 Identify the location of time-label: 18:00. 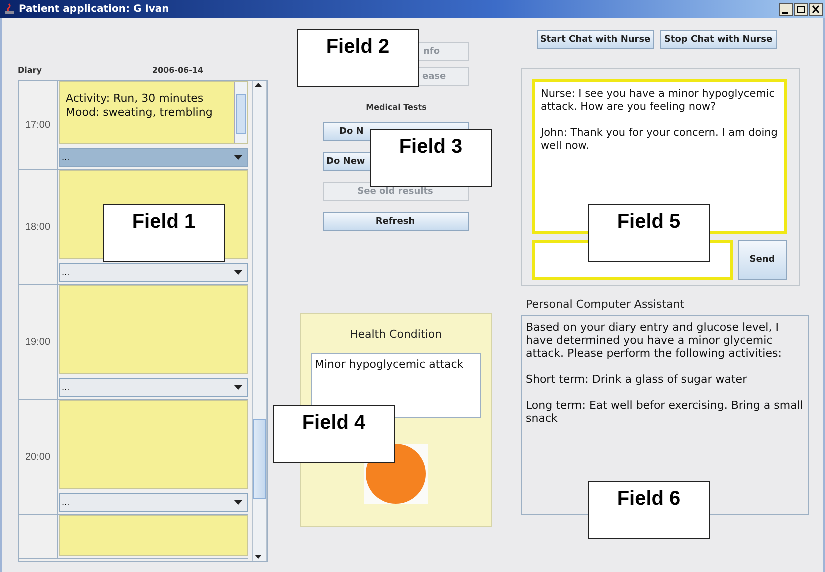
(38, 227).